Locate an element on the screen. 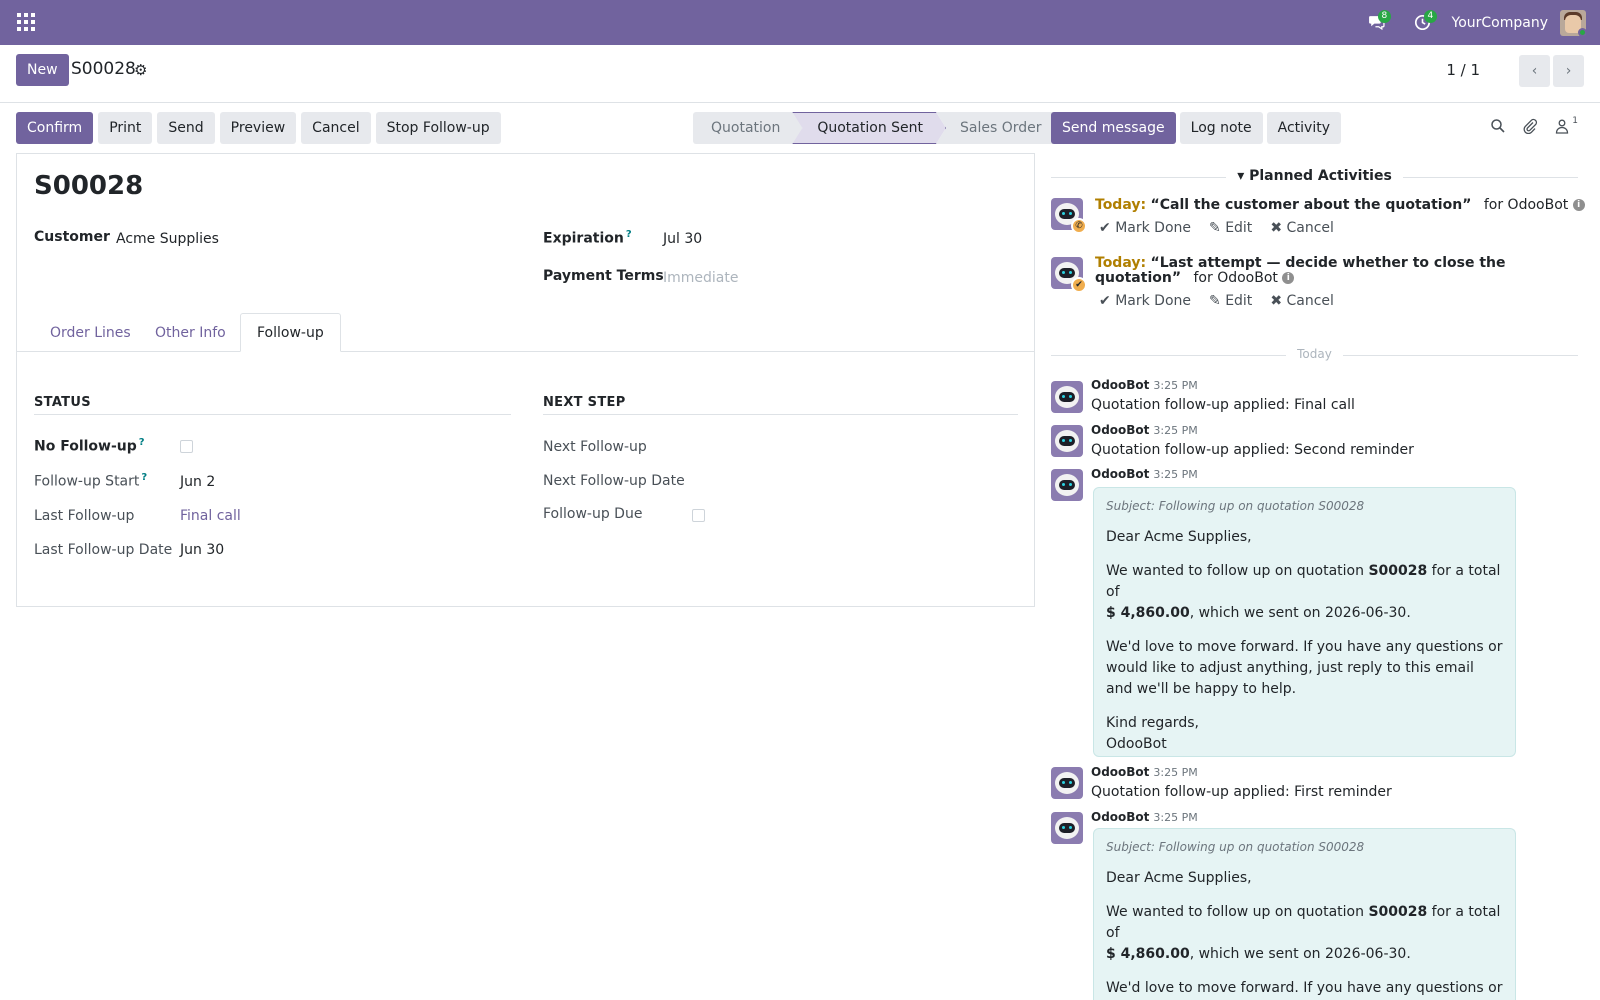 The height and width of the screenshot is (1000, 1600). no-followup-checkbox is located at coordinates (186, 446).